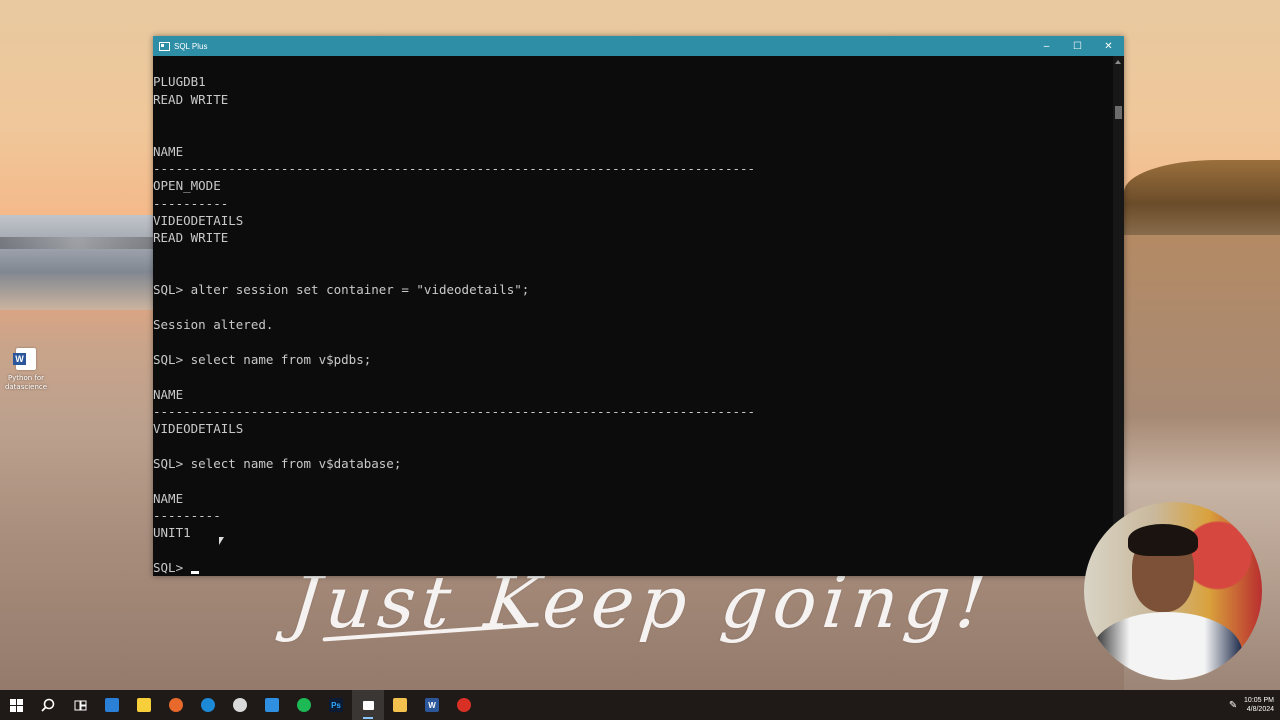 The height and width of the screenshot is (720, 1280). Describe the element at coordinates (26, 382) in the screenshot. I see `desktop-icon-label: Python for datascience` at that location.